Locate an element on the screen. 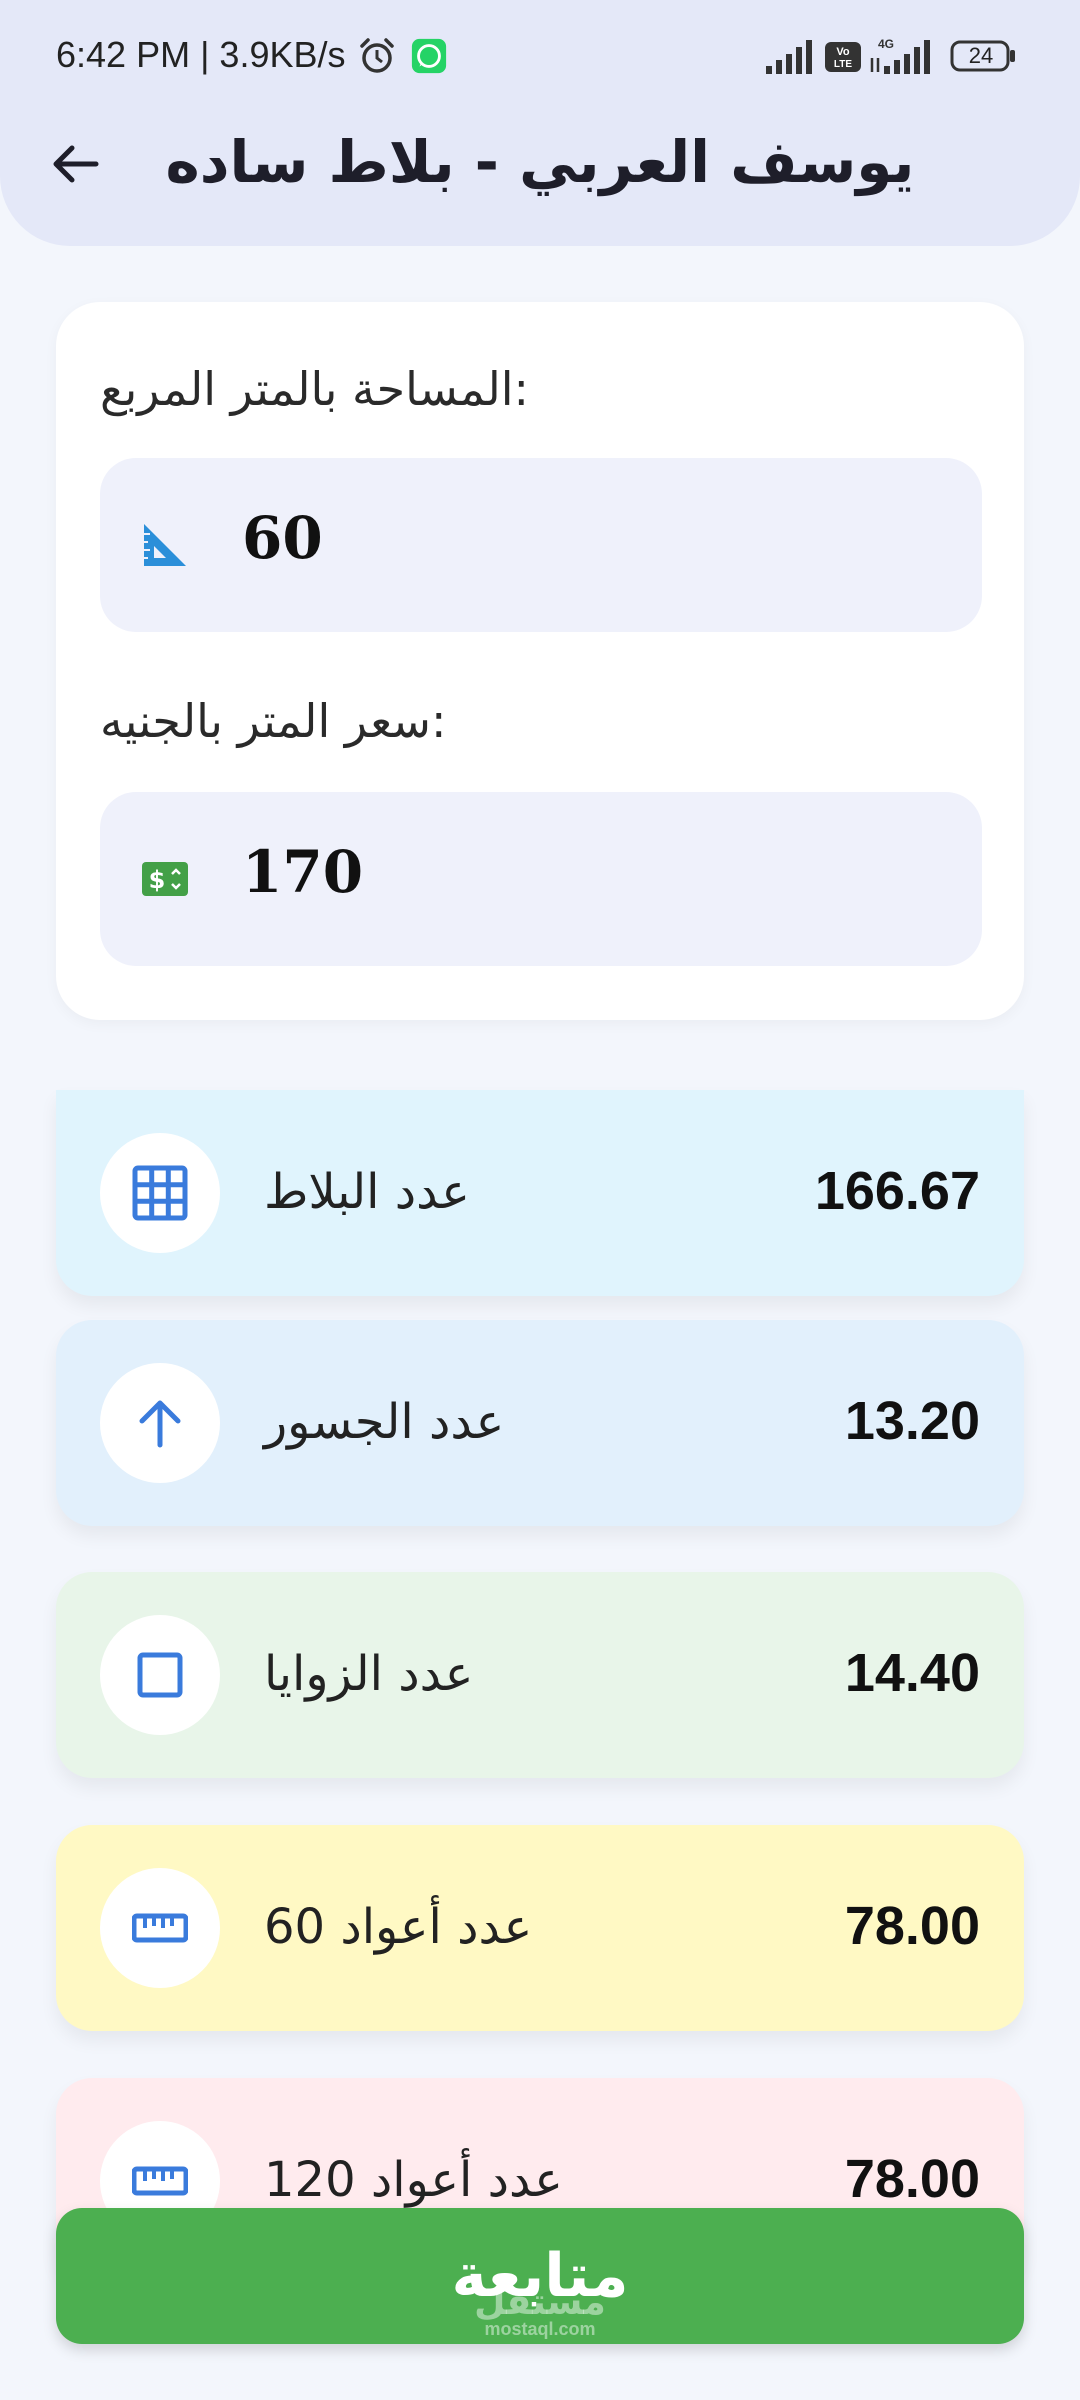 The width and height of the screenshot is (1080, 2400). result-row-tiles: عدد البلاط 166.67 is located at coordinates (540, 1193).